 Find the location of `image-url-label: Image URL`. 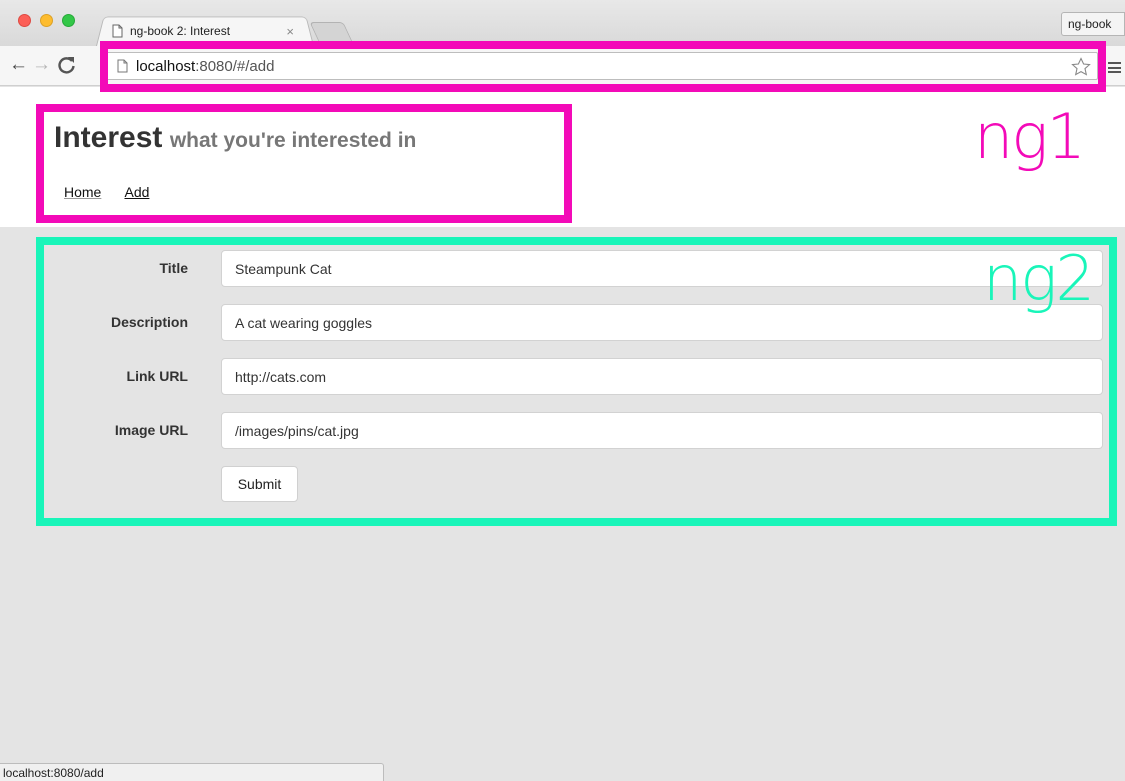

image-url-label: Image URL is located at coordinates (151, 430).